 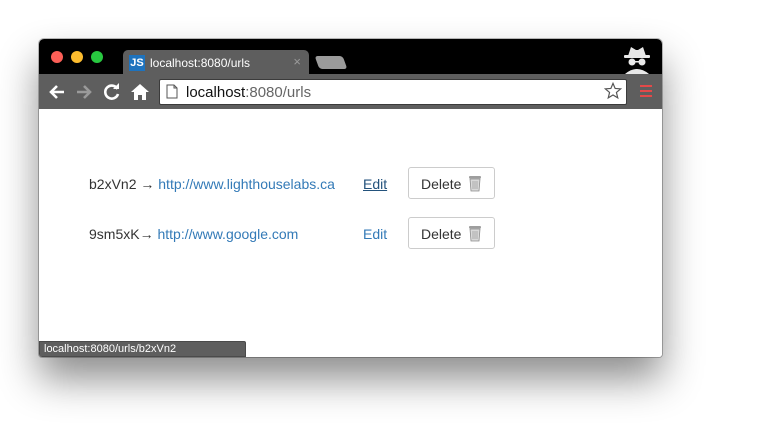 What do you see at coordinates (637, 60) in the screenshot?
I see `incognito-icon` at bounding box center [637, 60].